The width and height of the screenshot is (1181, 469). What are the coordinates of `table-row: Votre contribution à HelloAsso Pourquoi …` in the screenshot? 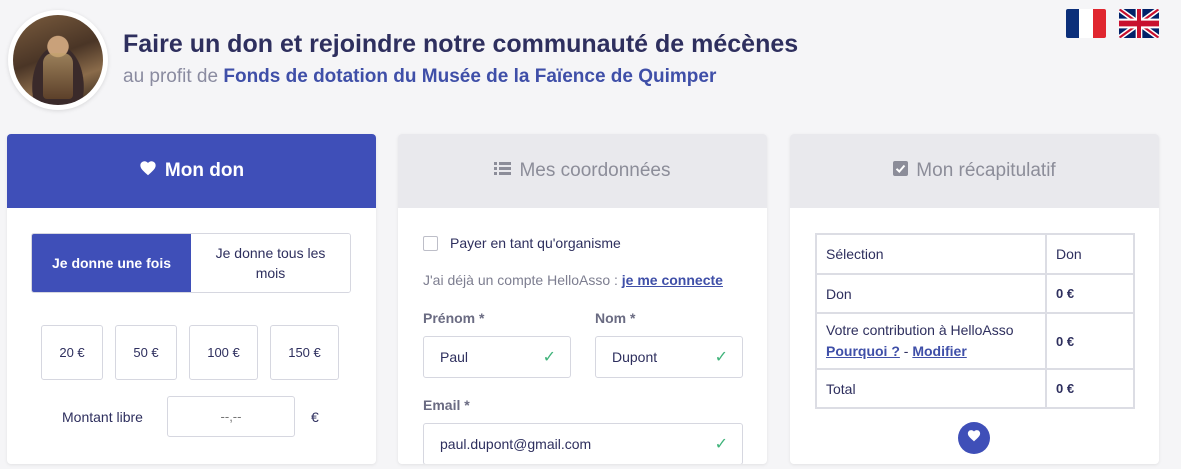 It's located at (975, 341).